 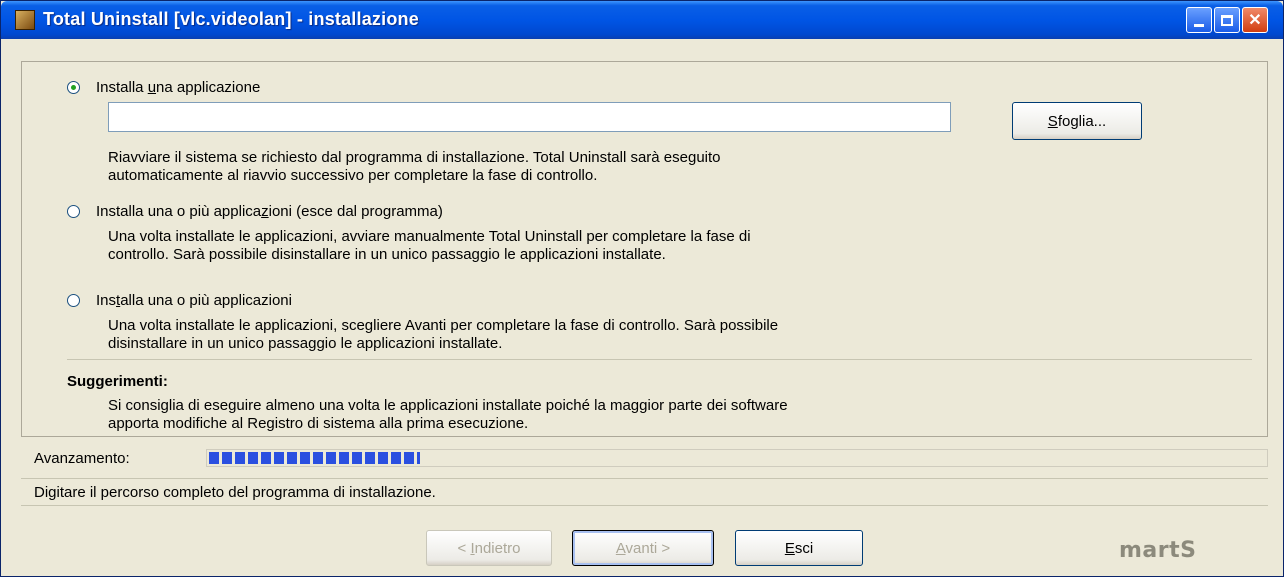 What do you see at coordinates (659, 359) in the screenshot?
I see `tips-divider` at bounding box center [659, 359].